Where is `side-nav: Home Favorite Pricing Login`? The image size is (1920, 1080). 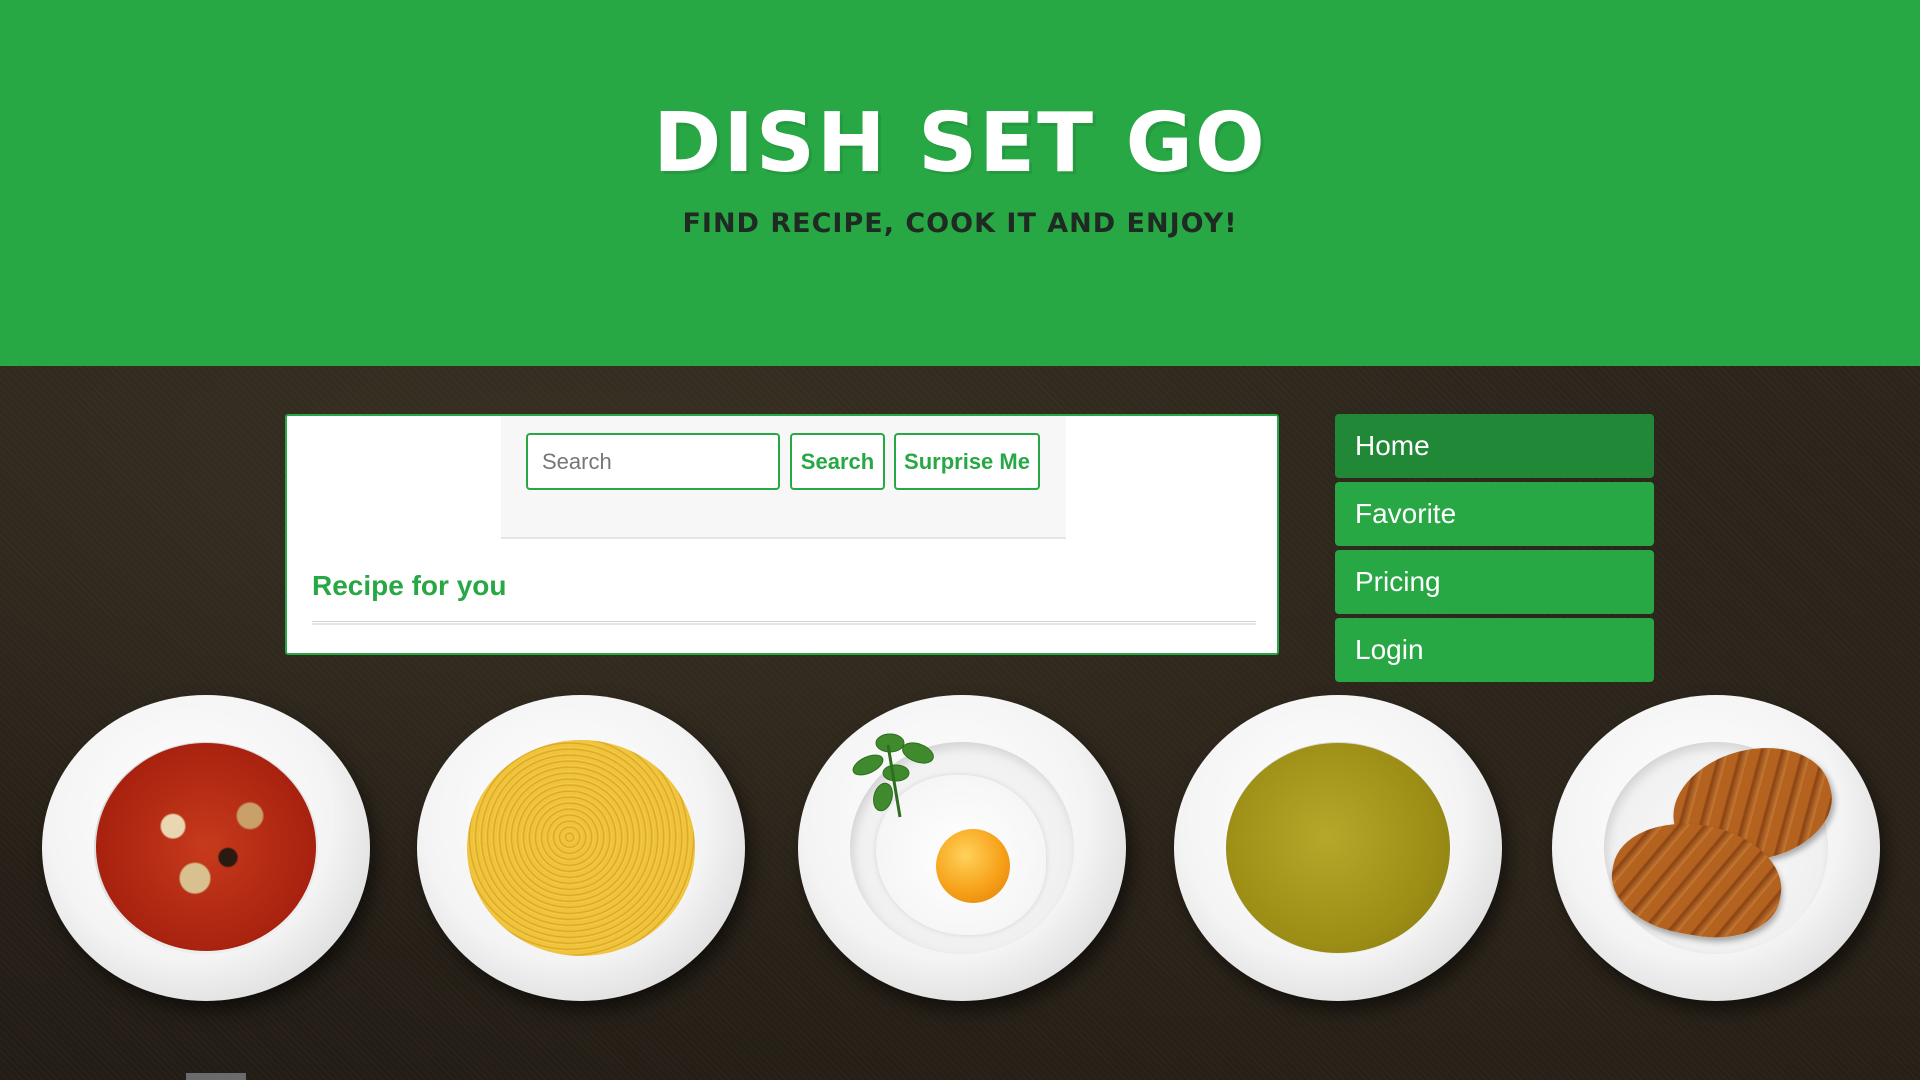 side-nav: Home Favorite Pricing Login is located at coordinates (1494, 550).